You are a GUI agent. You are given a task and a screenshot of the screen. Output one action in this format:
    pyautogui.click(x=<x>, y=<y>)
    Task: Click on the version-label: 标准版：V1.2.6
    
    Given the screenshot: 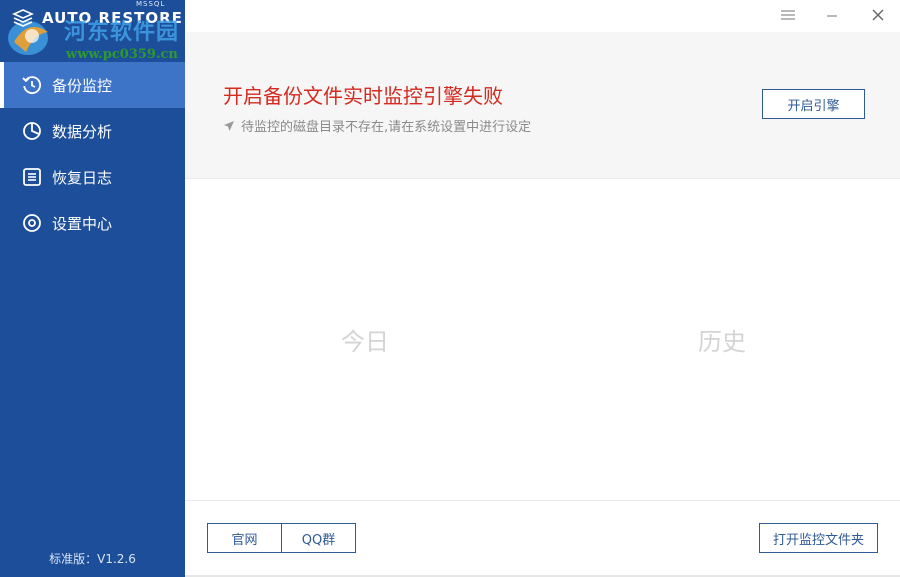 What is the action you would take?
    pyautogui.click(x=92, y=559)
    